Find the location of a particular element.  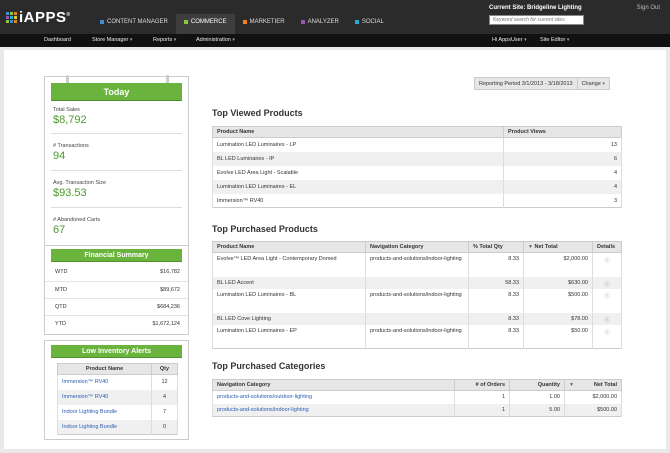

col-qty: Qty is located at coordinates (164, 369).